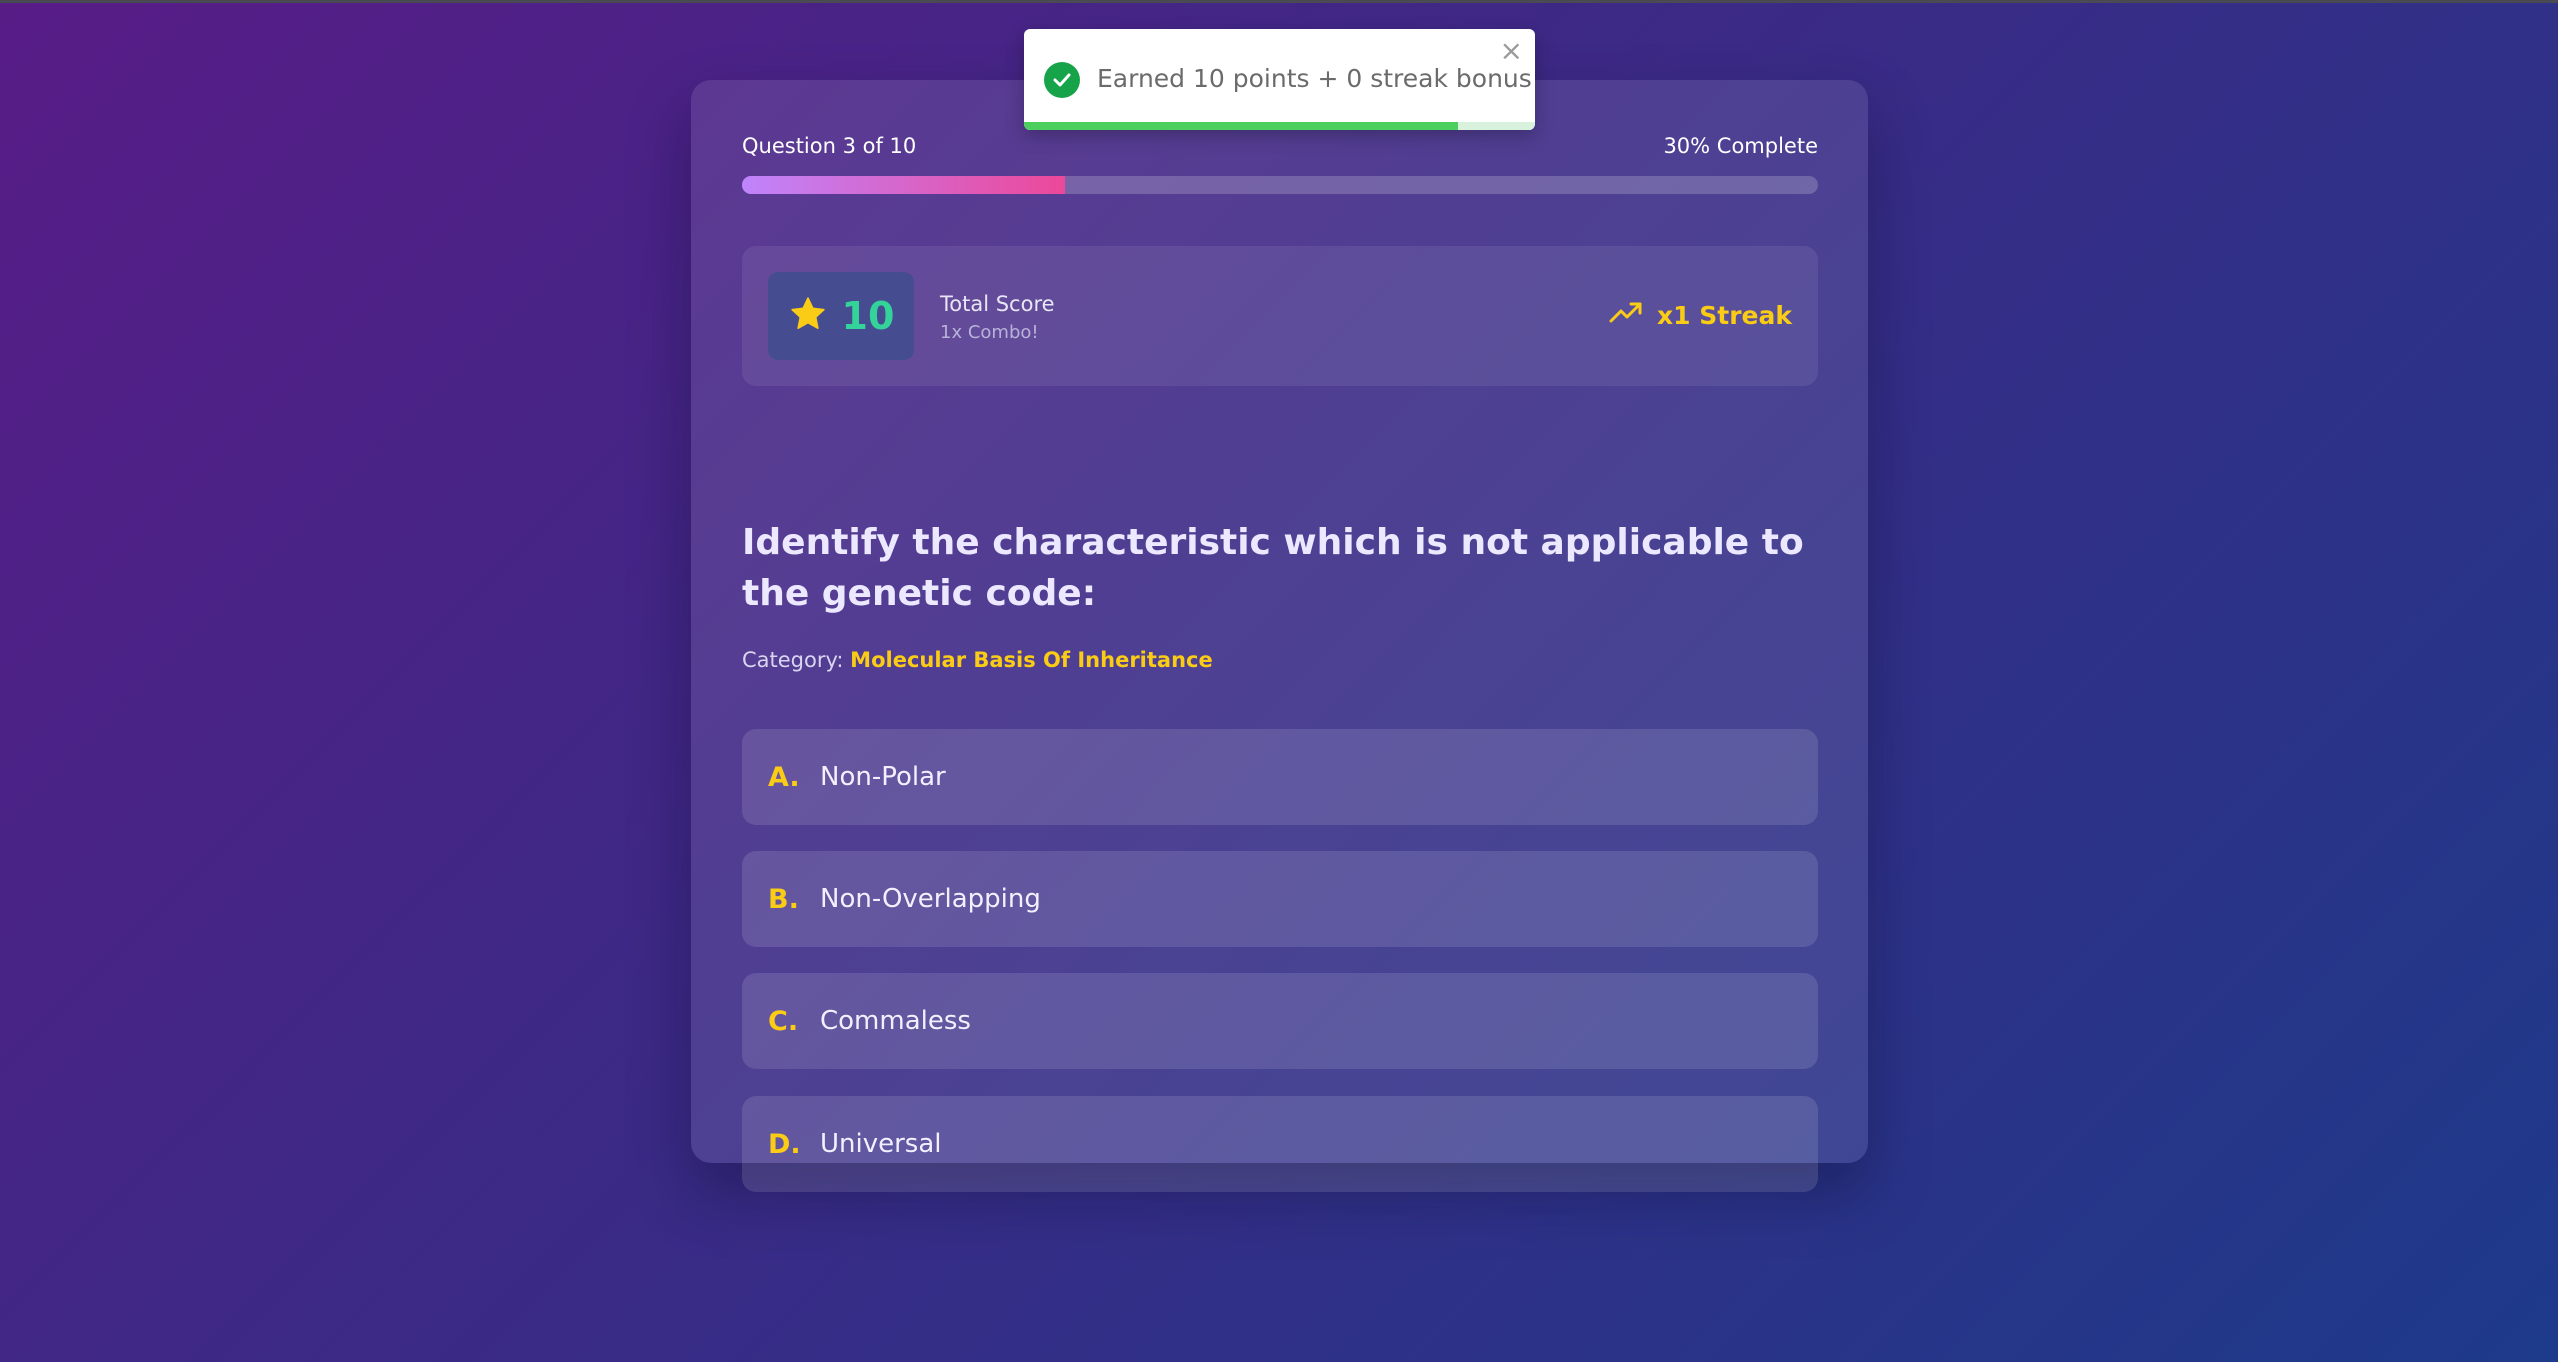 The height and width of the screenshot is (1362, 2558). What do you see at coordinates (784, 1144) in the screenshot?
I see `option-letter: D.` at bounding box center [784, 1144].